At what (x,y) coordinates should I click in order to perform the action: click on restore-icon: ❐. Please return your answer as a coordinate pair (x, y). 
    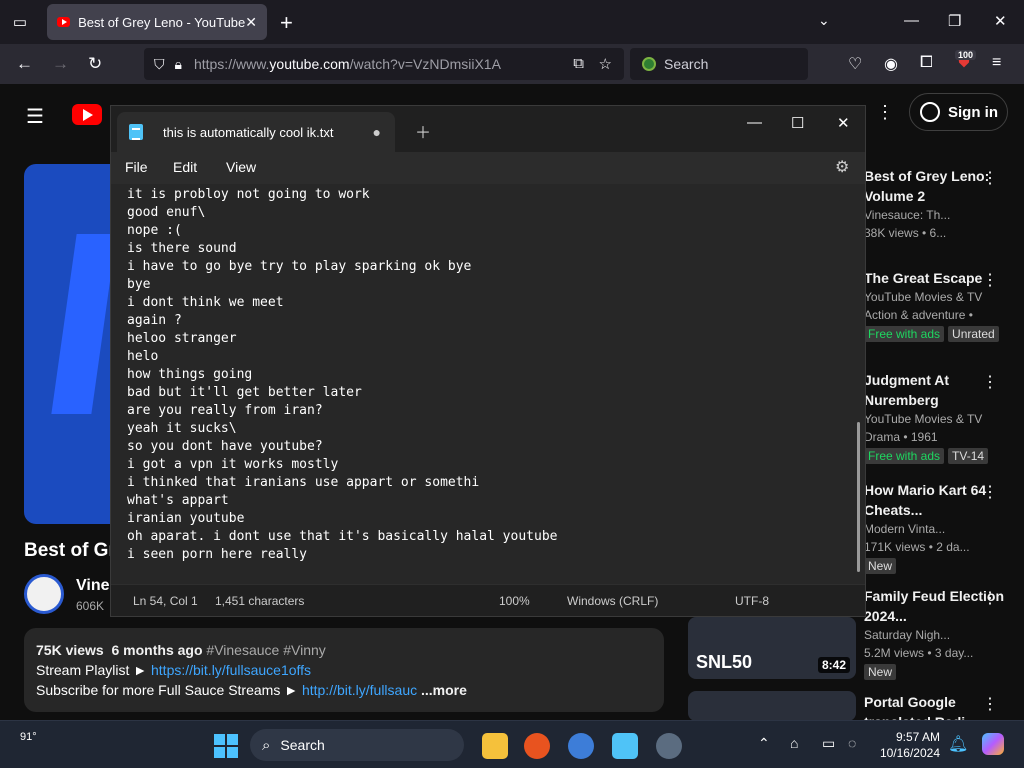
    Looking at the image, I should click on (954, 21).